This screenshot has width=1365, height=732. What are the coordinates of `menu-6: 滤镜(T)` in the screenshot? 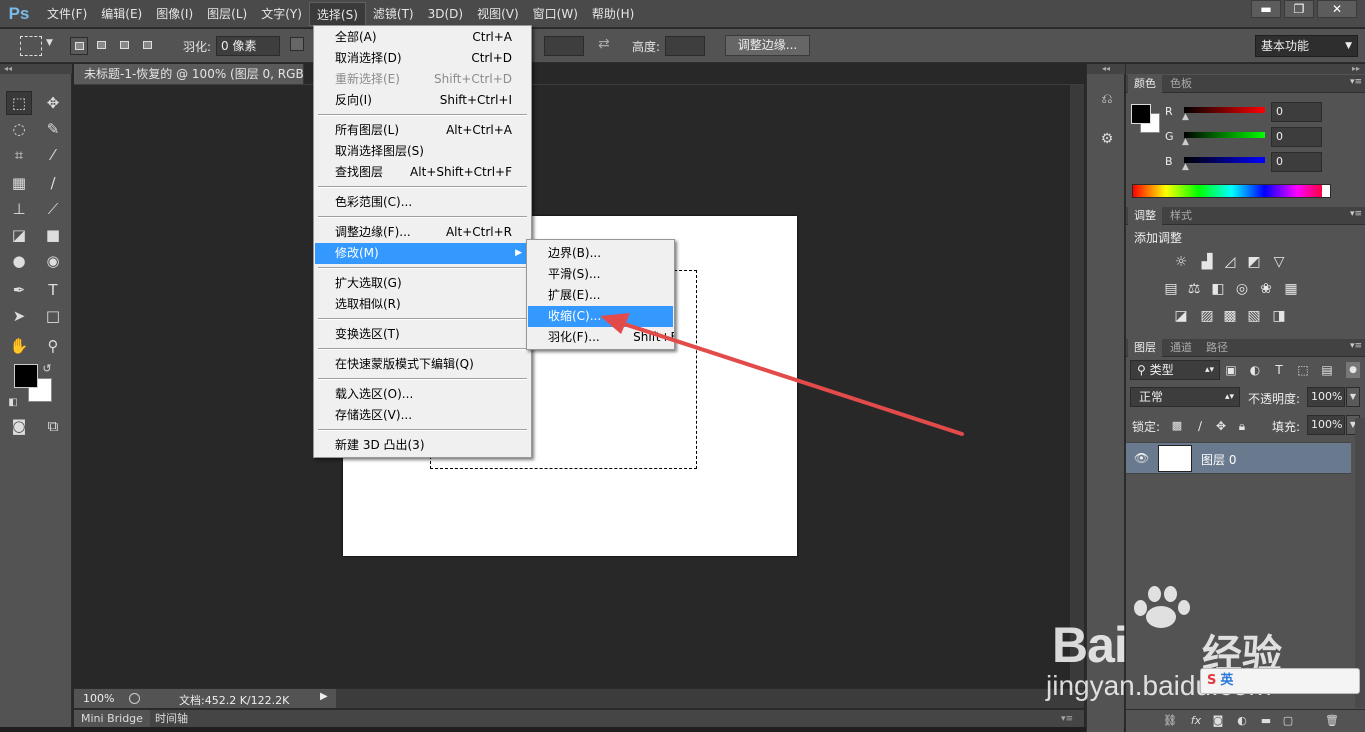 It's located at (393, 14).